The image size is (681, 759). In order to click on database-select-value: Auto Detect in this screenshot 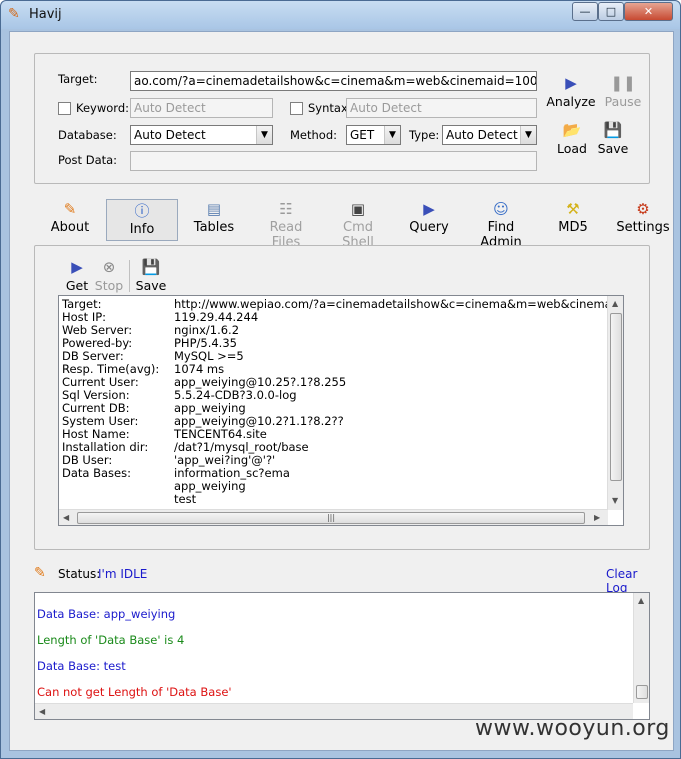, I will do `click(170, 135)`.